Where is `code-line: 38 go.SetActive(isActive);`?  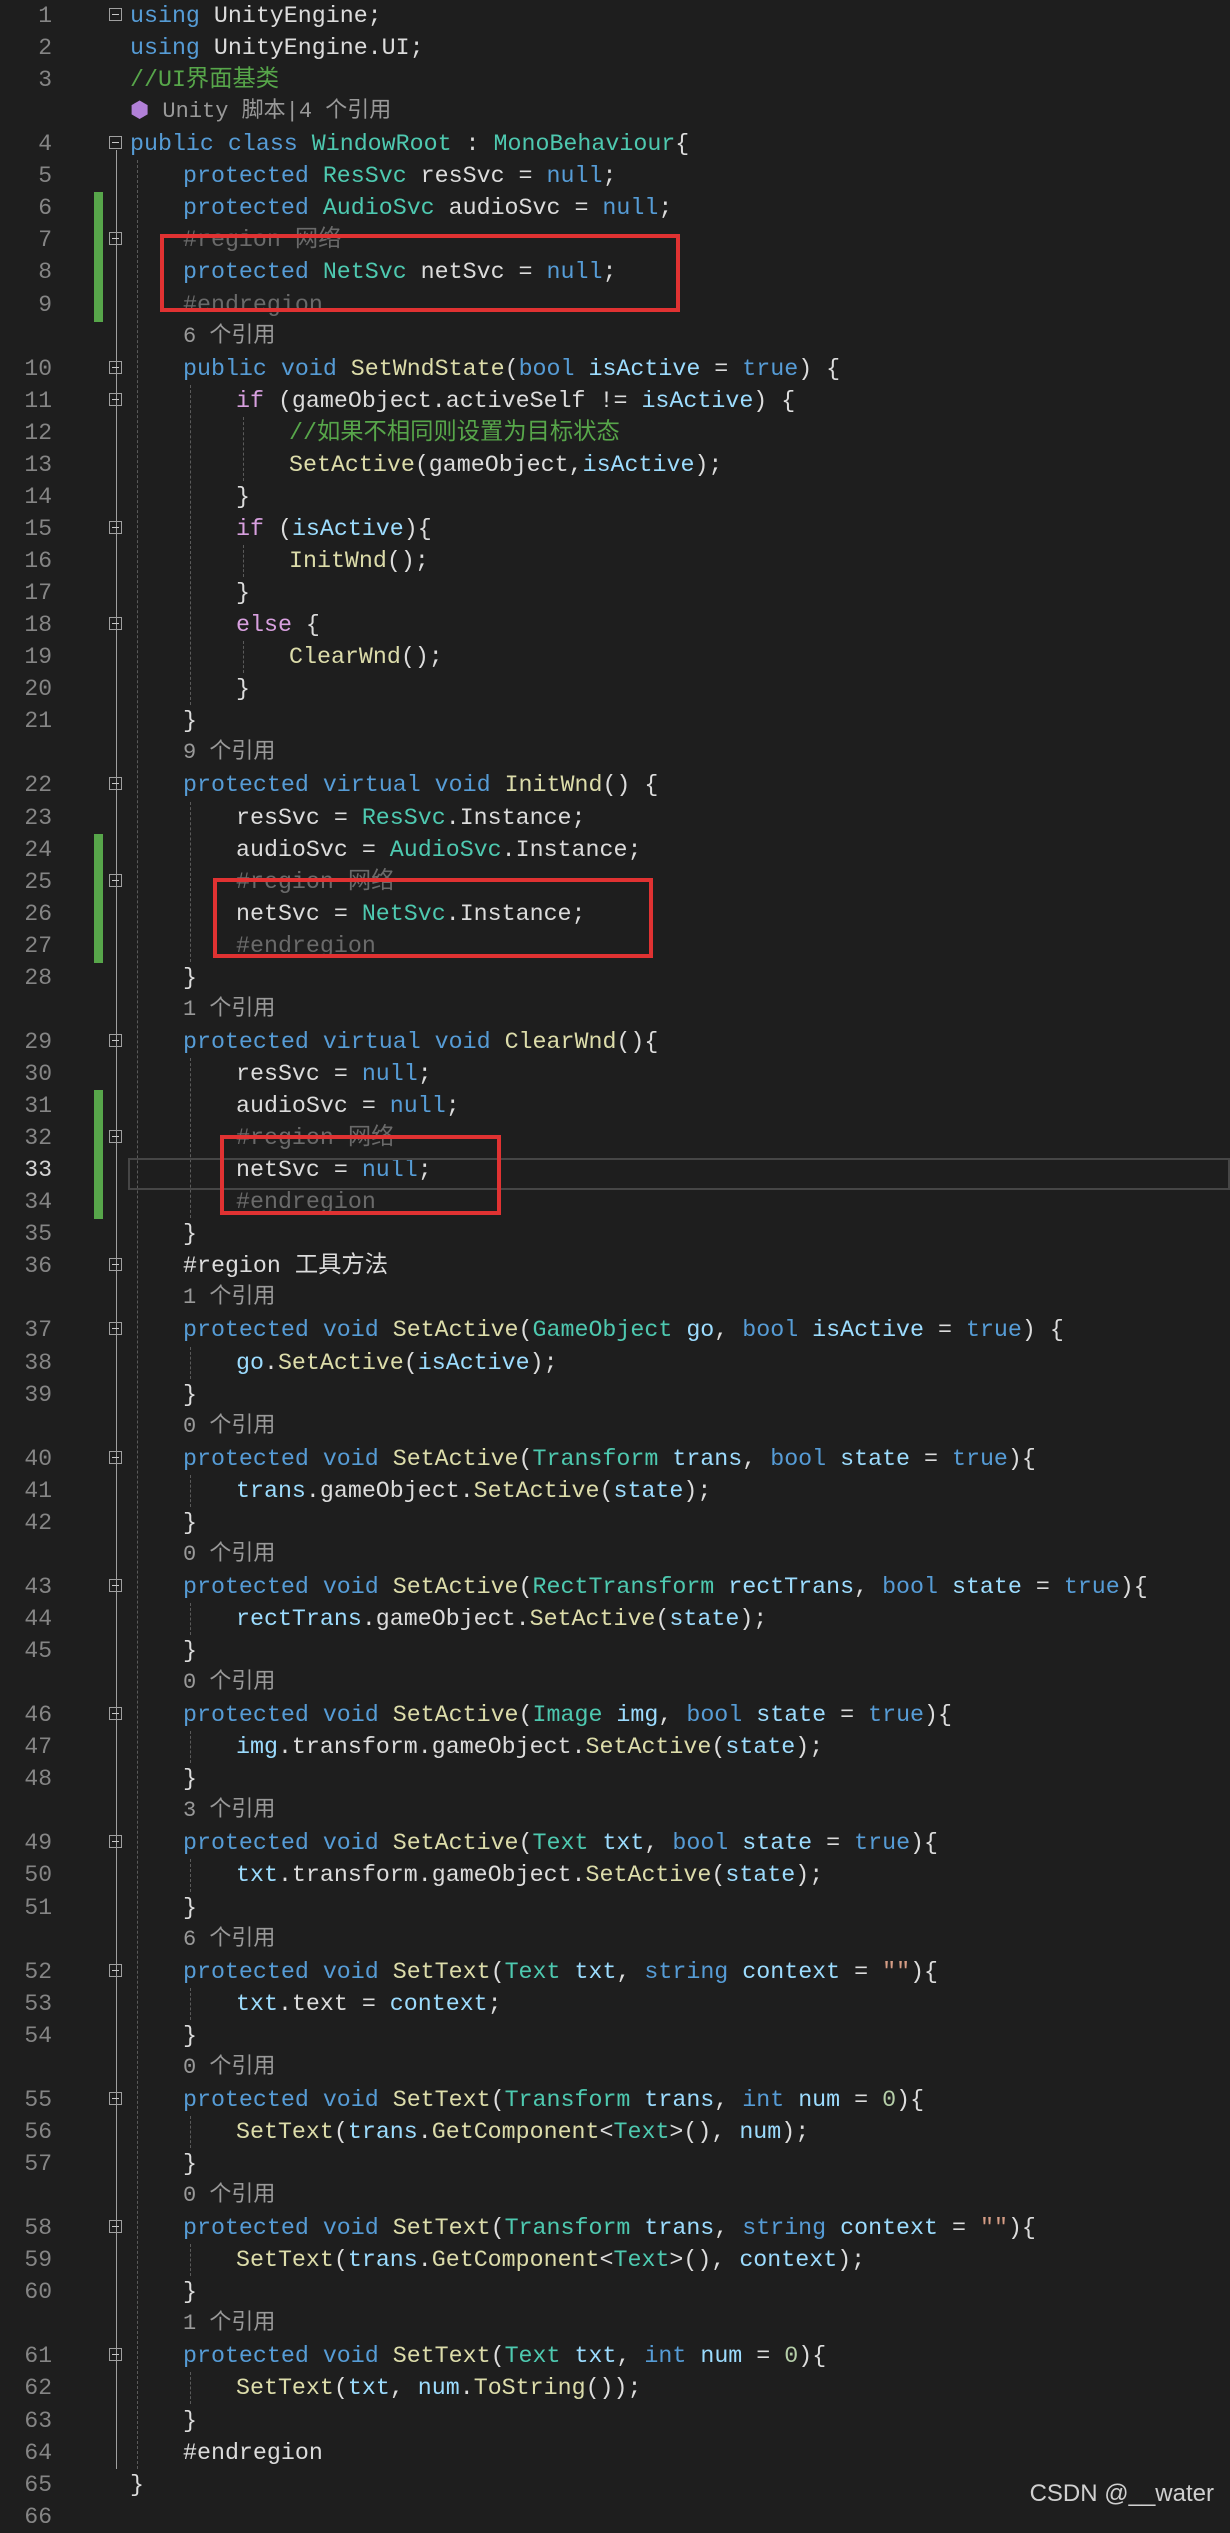 code-line: 38 go.SetActive(isActive); is located at coordinates (615, 1363).